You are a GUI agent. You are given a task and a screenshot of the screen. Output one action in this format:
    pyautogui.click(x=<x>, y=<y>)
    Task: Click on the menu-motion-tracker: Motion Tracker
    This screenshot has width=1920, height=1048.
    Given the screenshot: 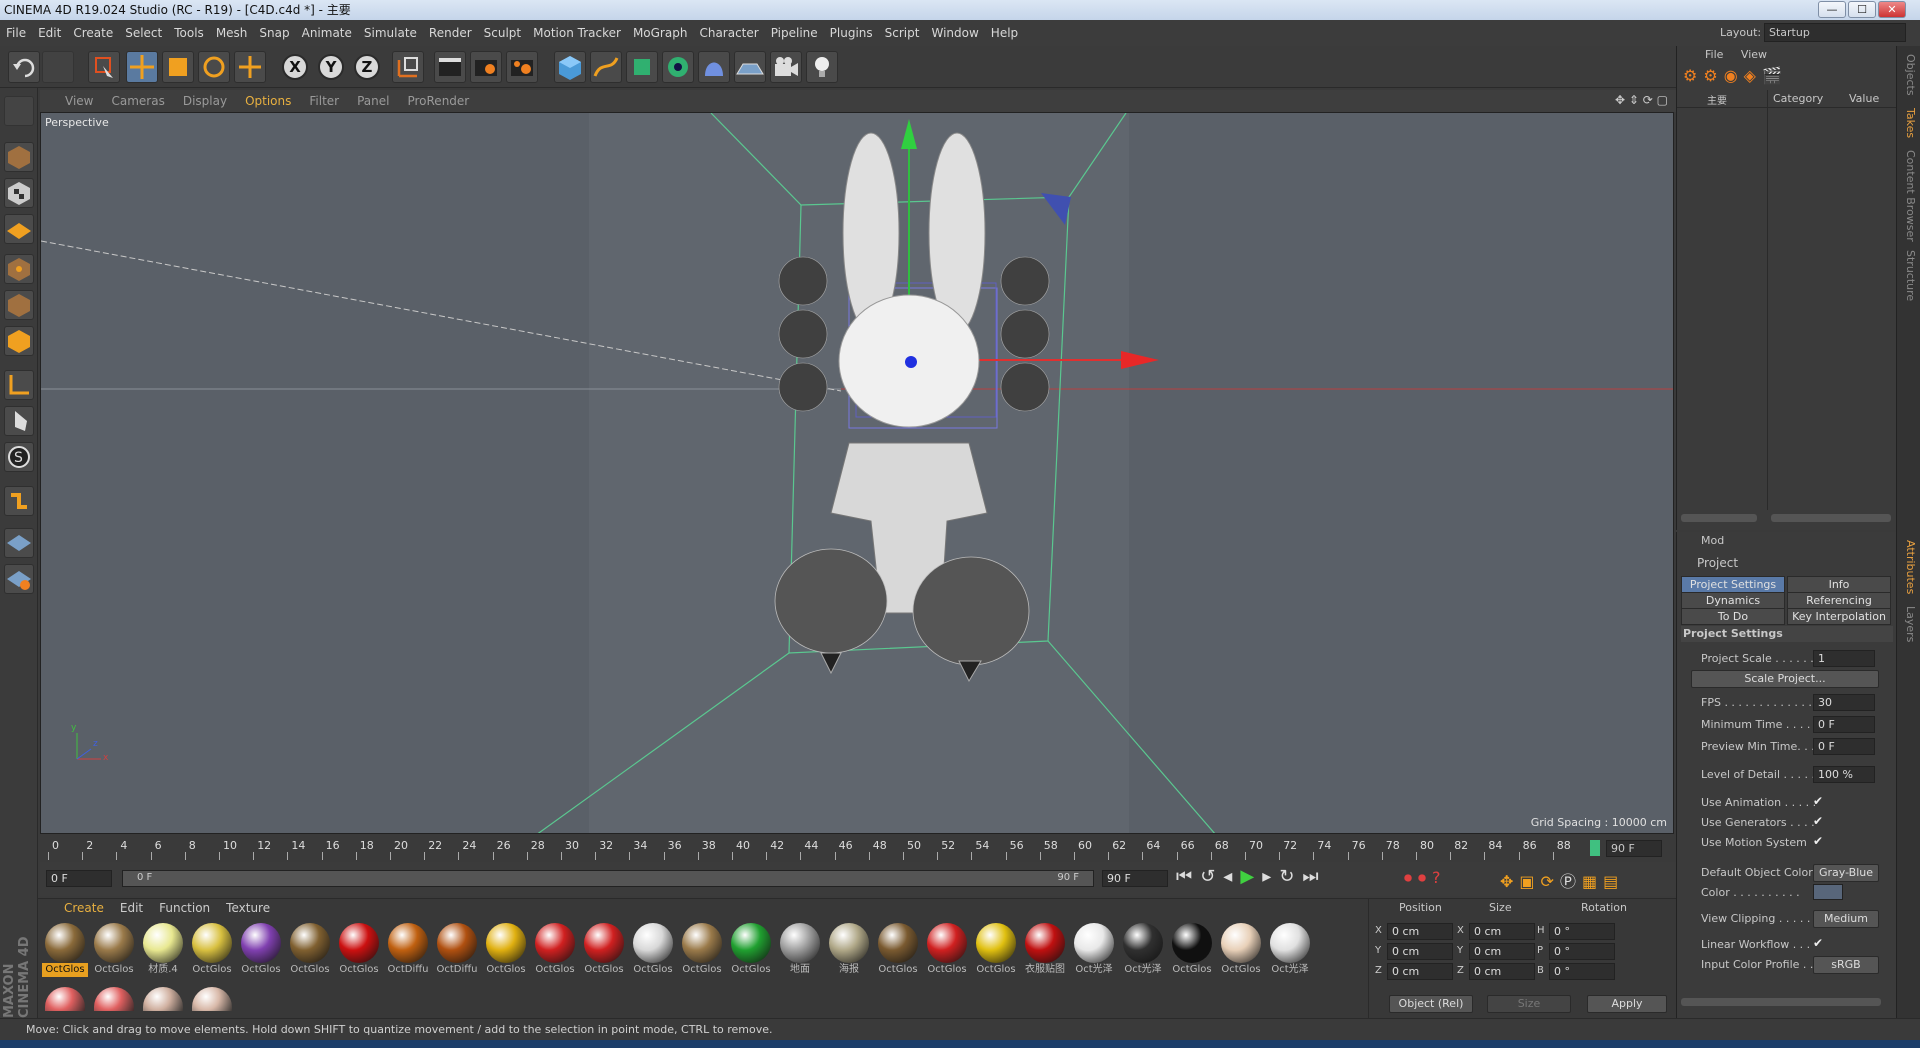 What is the action you would take?
    pyautogui.click(x=577, y=33)
    